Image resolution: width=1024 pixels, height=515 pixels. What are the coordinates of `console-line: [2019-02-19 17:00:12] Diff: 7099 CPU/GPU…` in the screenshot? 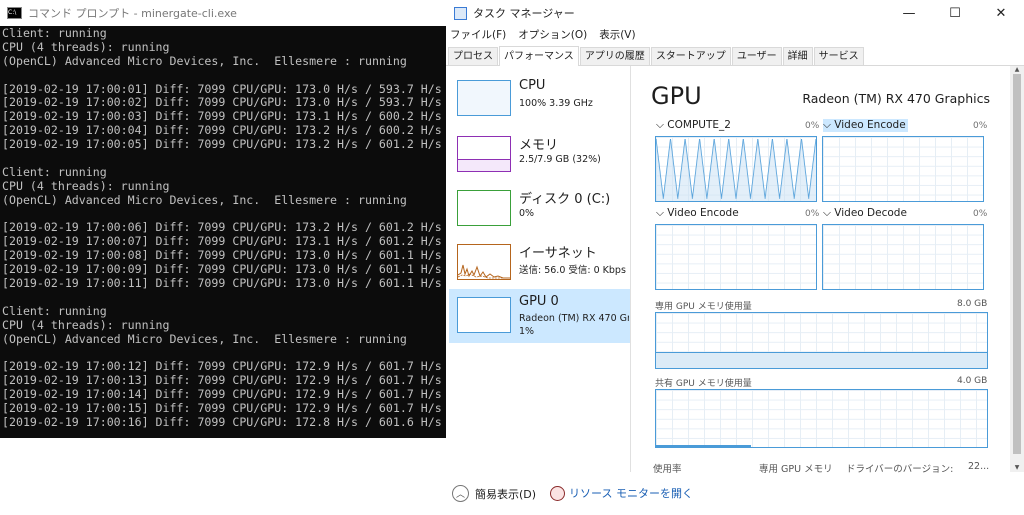 It's located at (222, 366).